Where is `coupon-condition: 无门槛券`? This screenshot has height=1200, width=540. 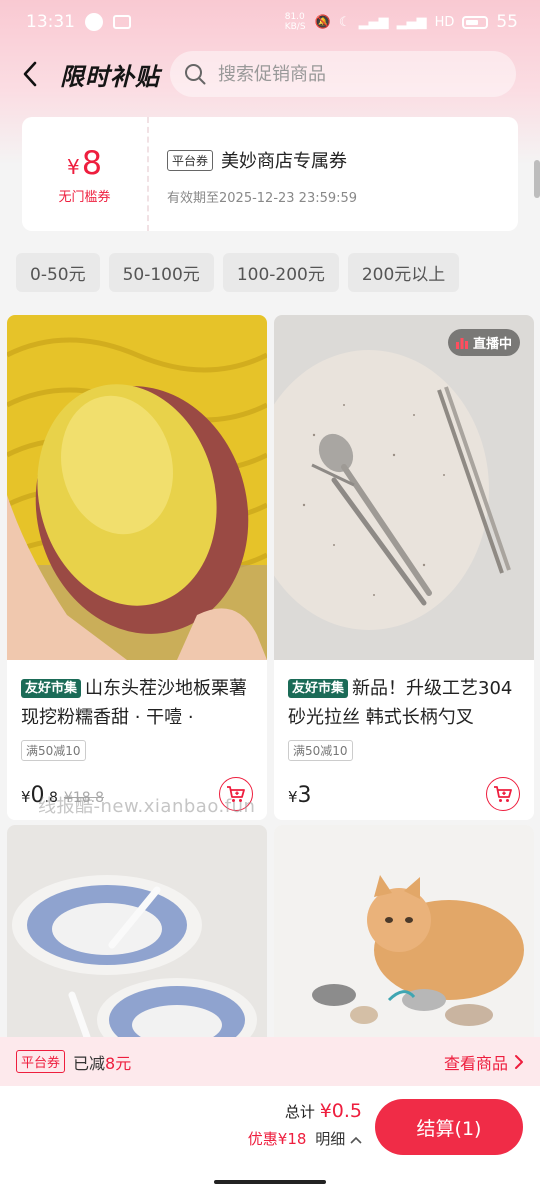
coupon-condition: 无门槛券 is located at coordinates (84, 197).